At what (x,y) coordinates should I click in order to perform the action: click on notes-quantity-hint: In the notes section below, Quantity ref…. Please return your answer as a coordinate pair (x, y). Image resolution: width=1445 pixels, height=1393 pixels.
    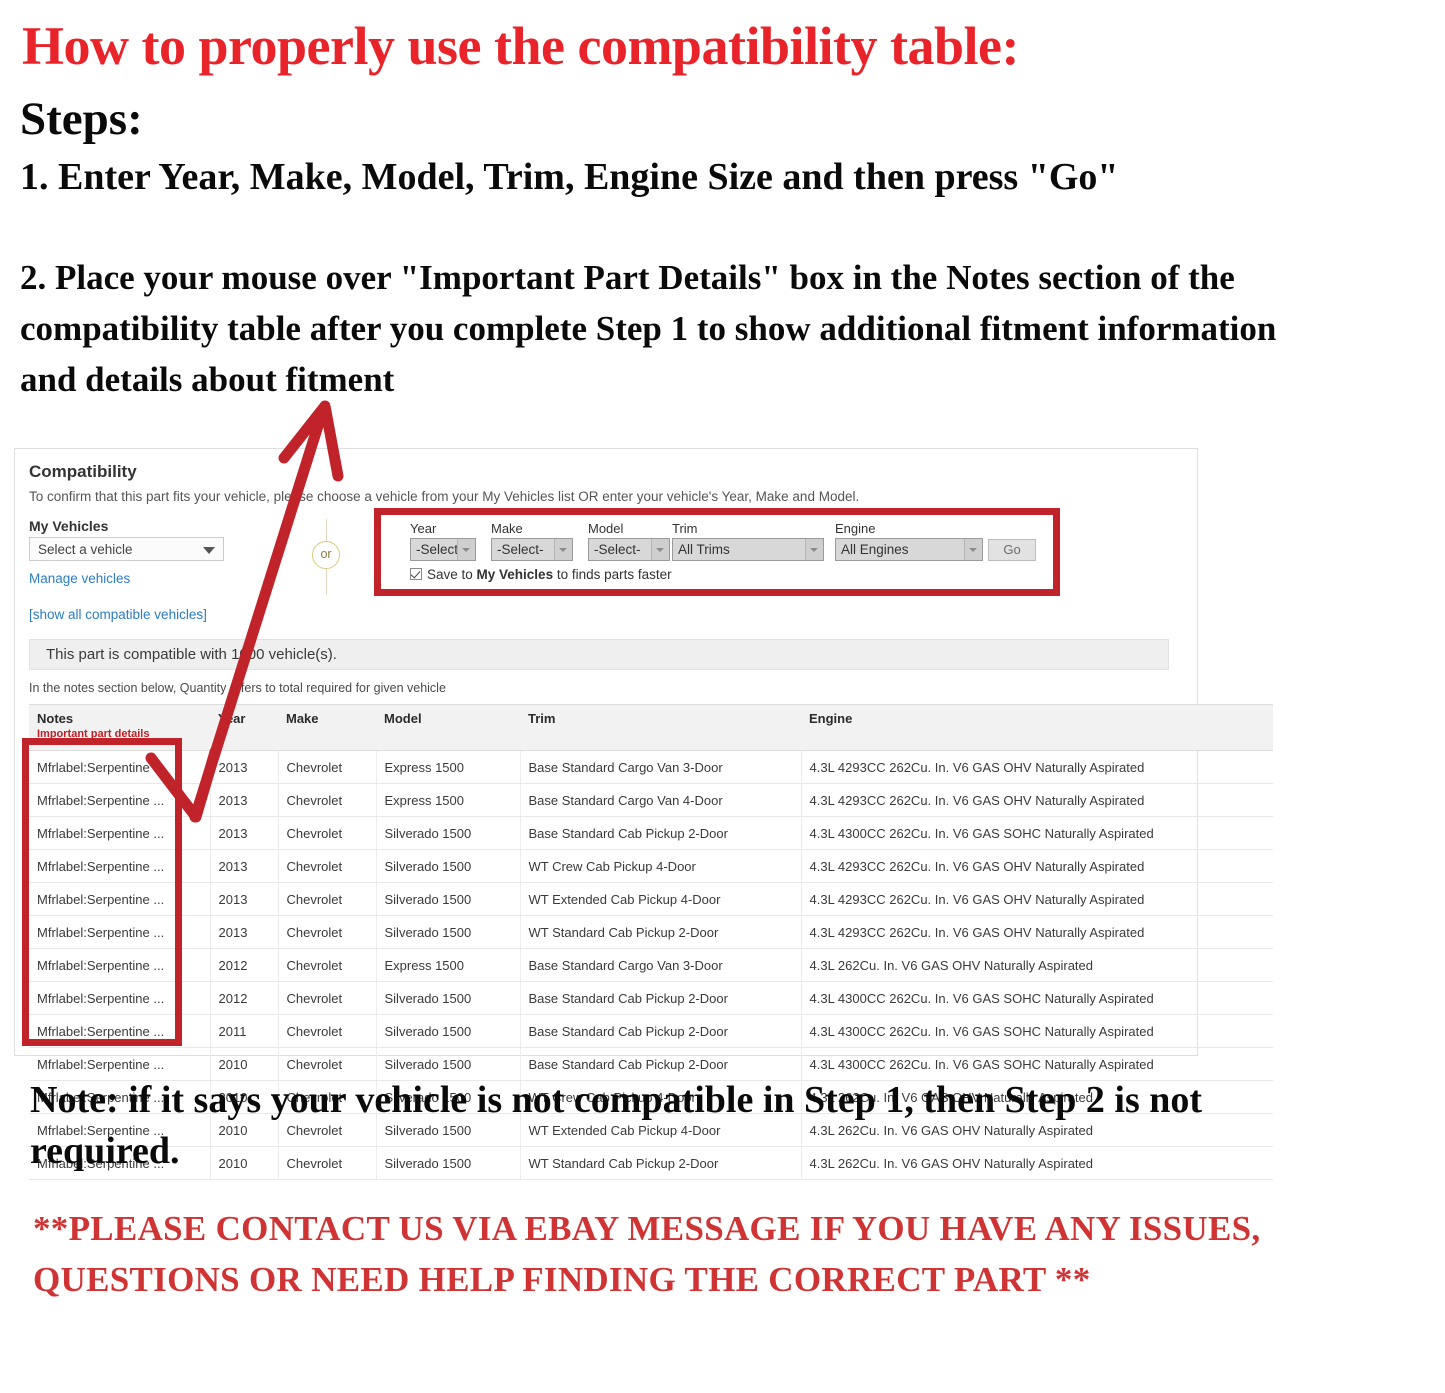
    Looking at the image, I should click on (237, 688).